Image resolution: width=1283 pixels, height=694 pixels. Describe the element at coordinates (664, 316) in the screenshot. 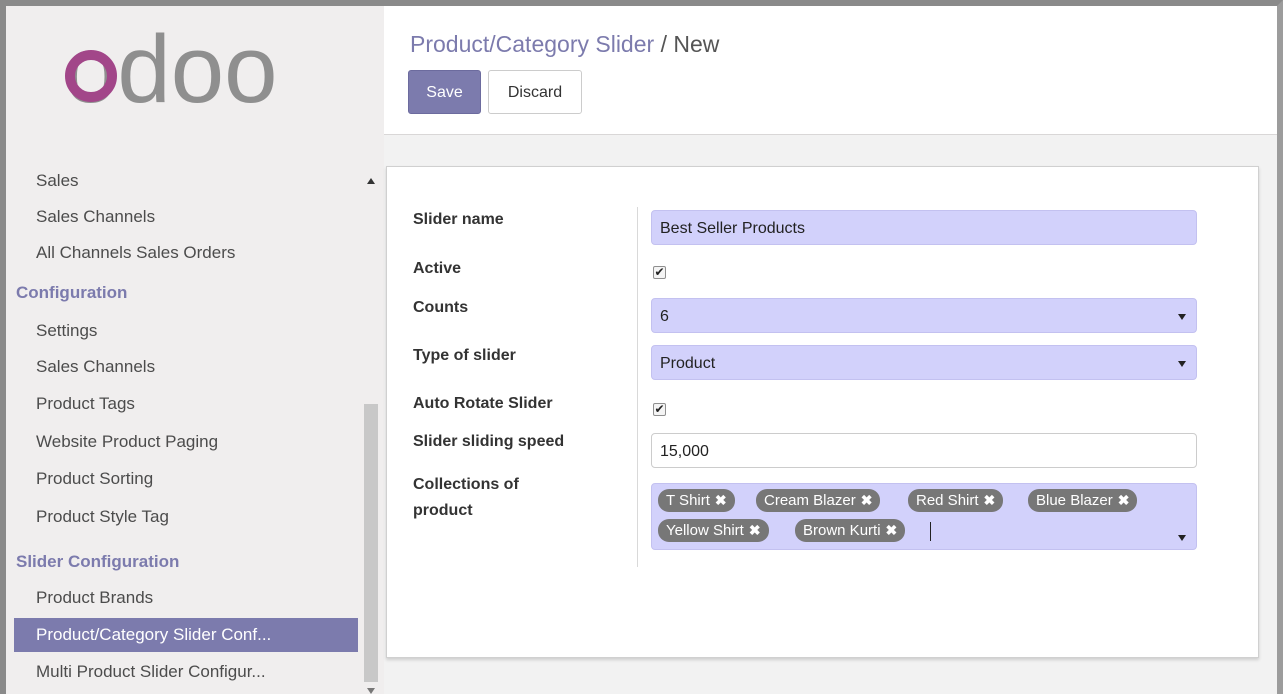

I see `counts-value: 6` at that location.